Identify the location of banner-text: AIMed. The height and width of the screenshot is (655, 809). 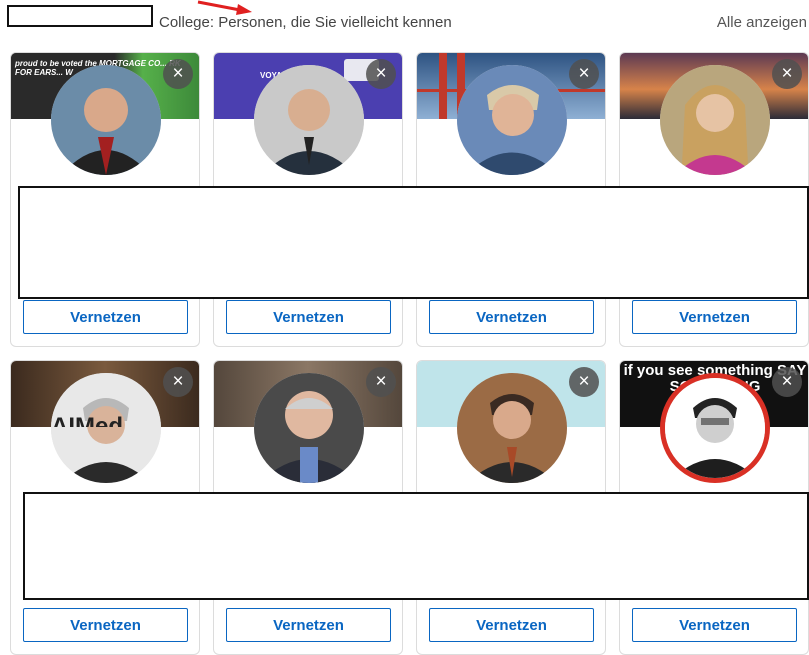
(87, 420).